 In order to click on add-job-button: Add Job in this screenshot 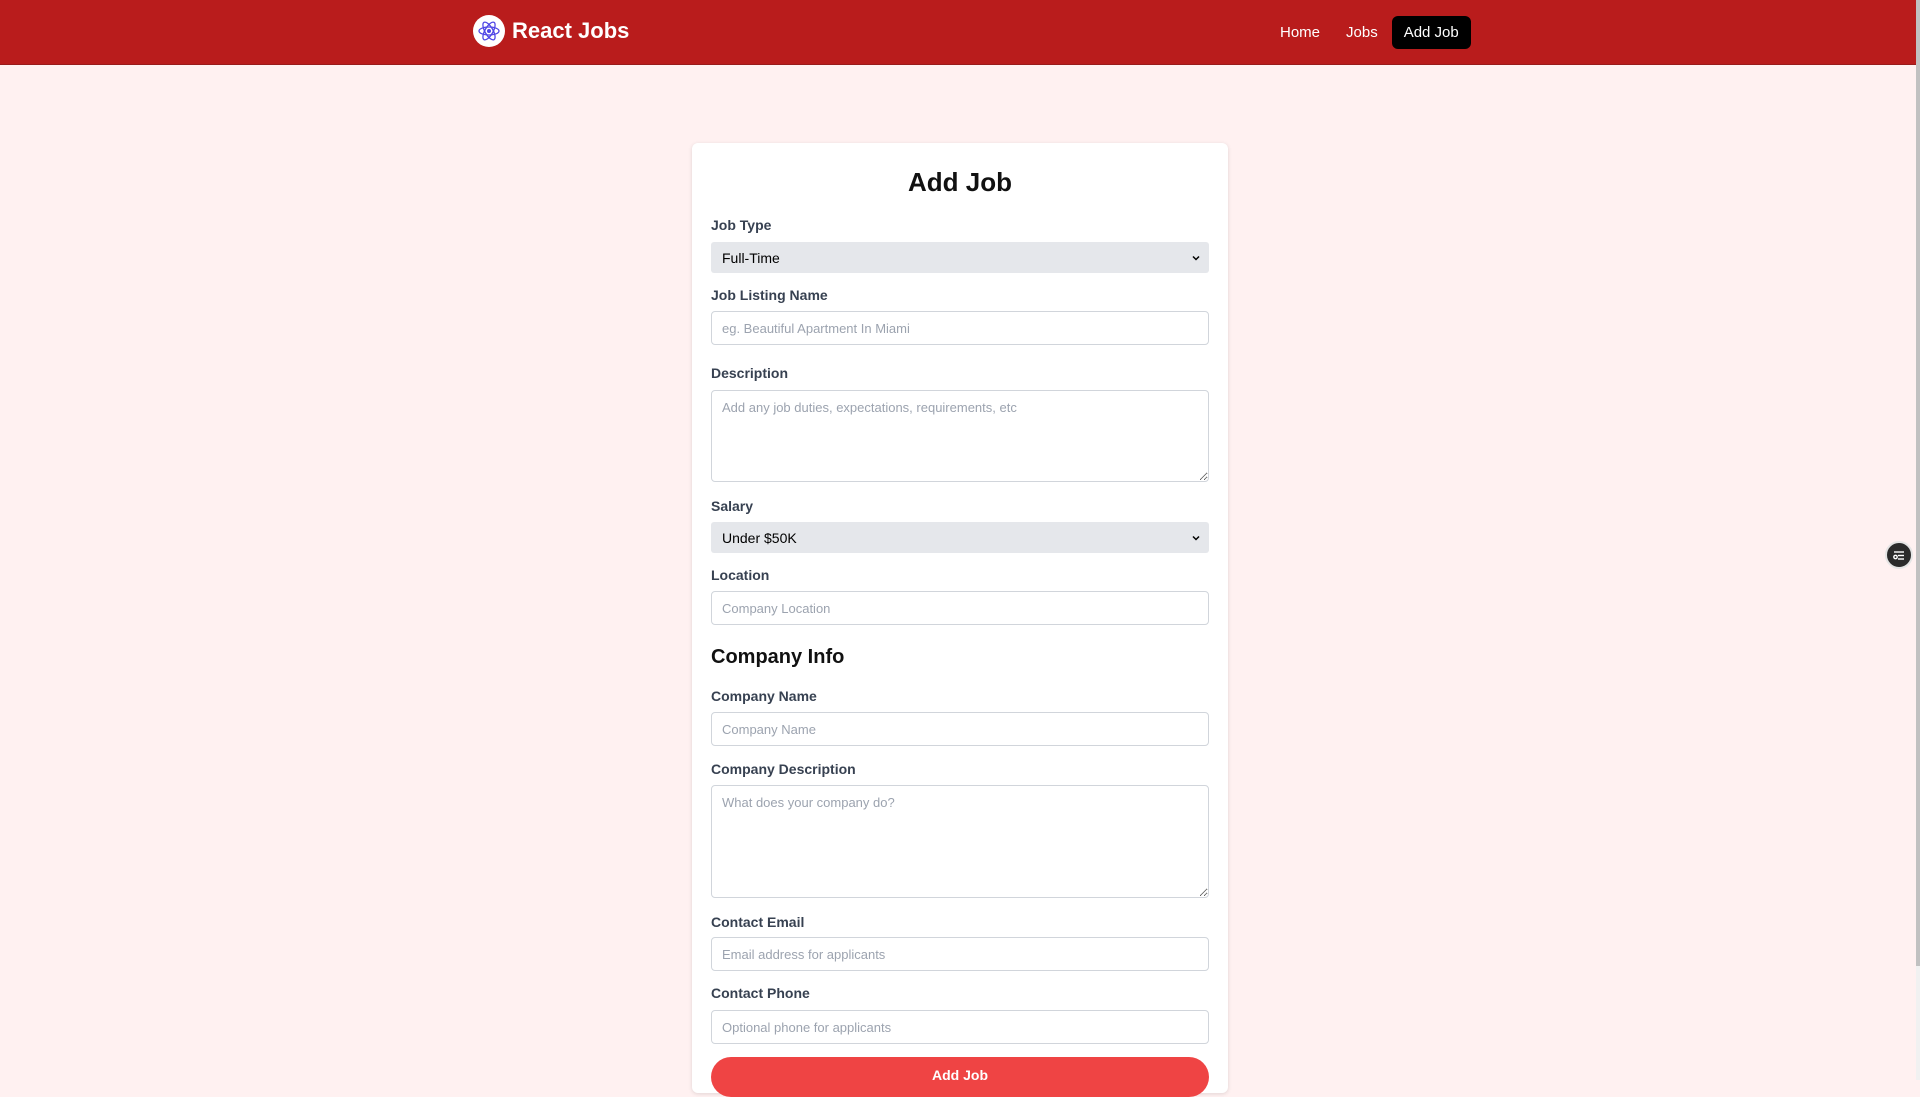, I will do `click(960, 1077)`.